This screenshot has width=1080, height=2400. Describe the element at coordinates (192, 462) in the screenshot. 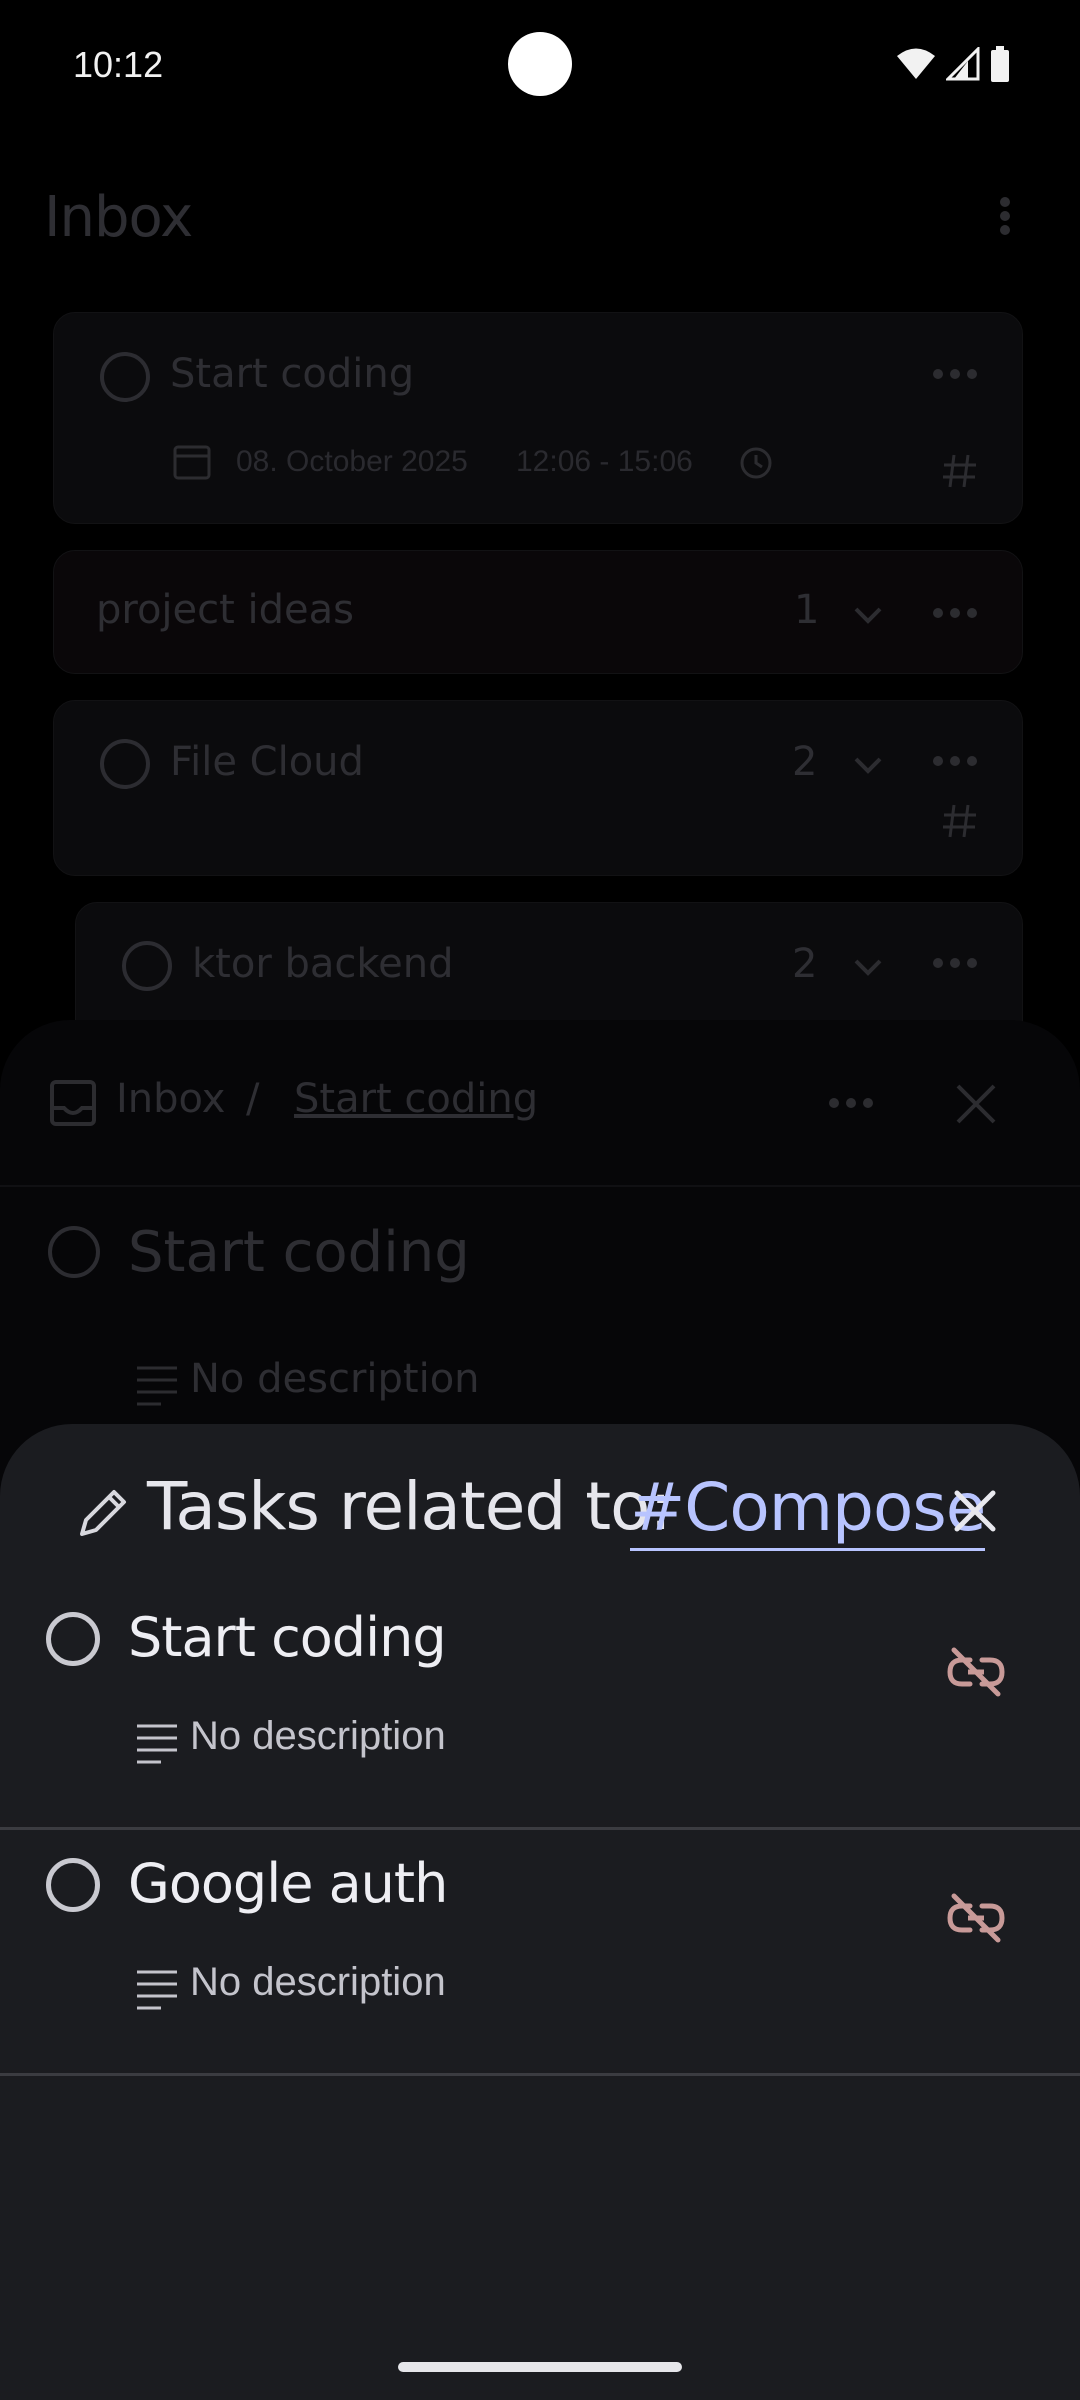

I see `calendar-icon` at that location.